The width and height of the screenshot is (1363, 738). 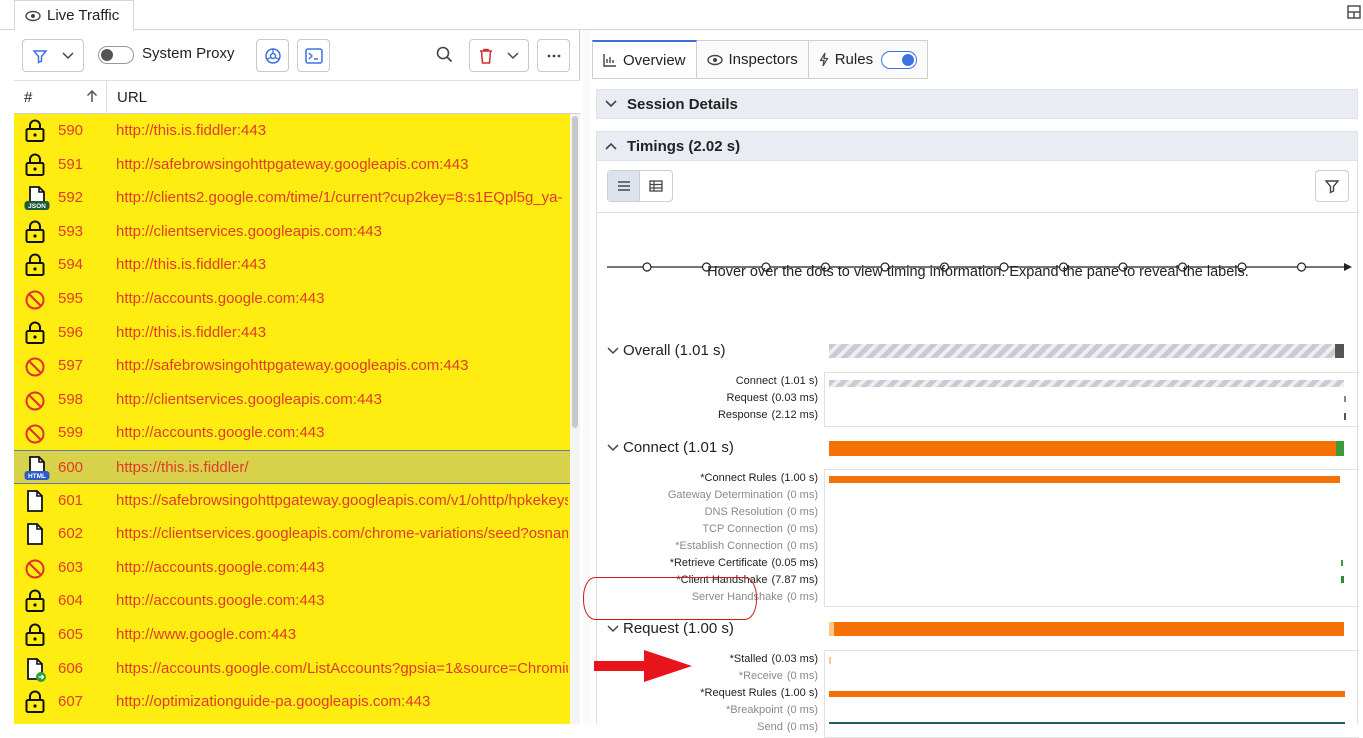 What do you see at coordinates (977, 146) in the screenshot?
I see `timings-header: Timings (2.02 s)` at bounding box center [977, 146].